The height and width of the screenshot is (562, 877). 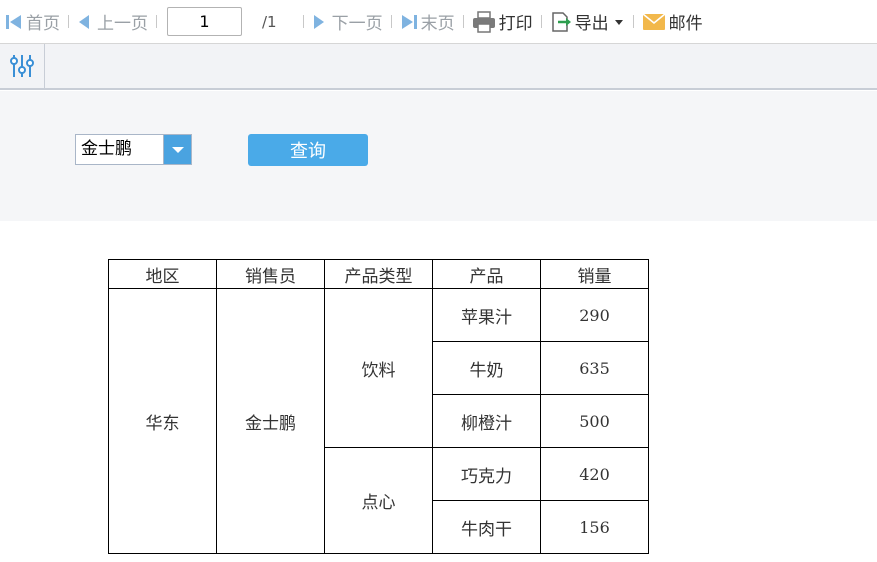 I want to click on report-toolbar: 首页 上一页 /1 下一页 末页 打印 导出, so click(x=438, y=22).